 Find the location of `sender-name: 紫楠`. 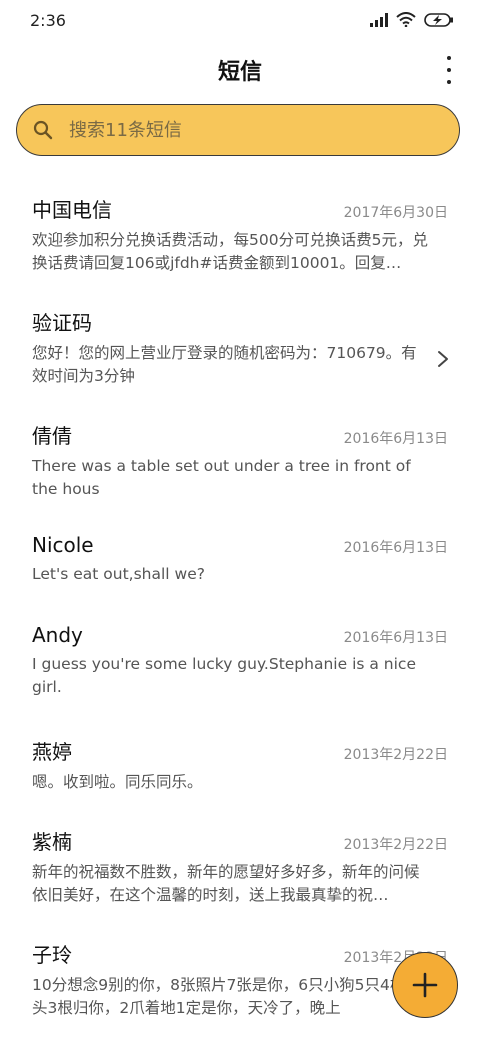

sender-name: 紫楠 is located at coordinates (52, 842).